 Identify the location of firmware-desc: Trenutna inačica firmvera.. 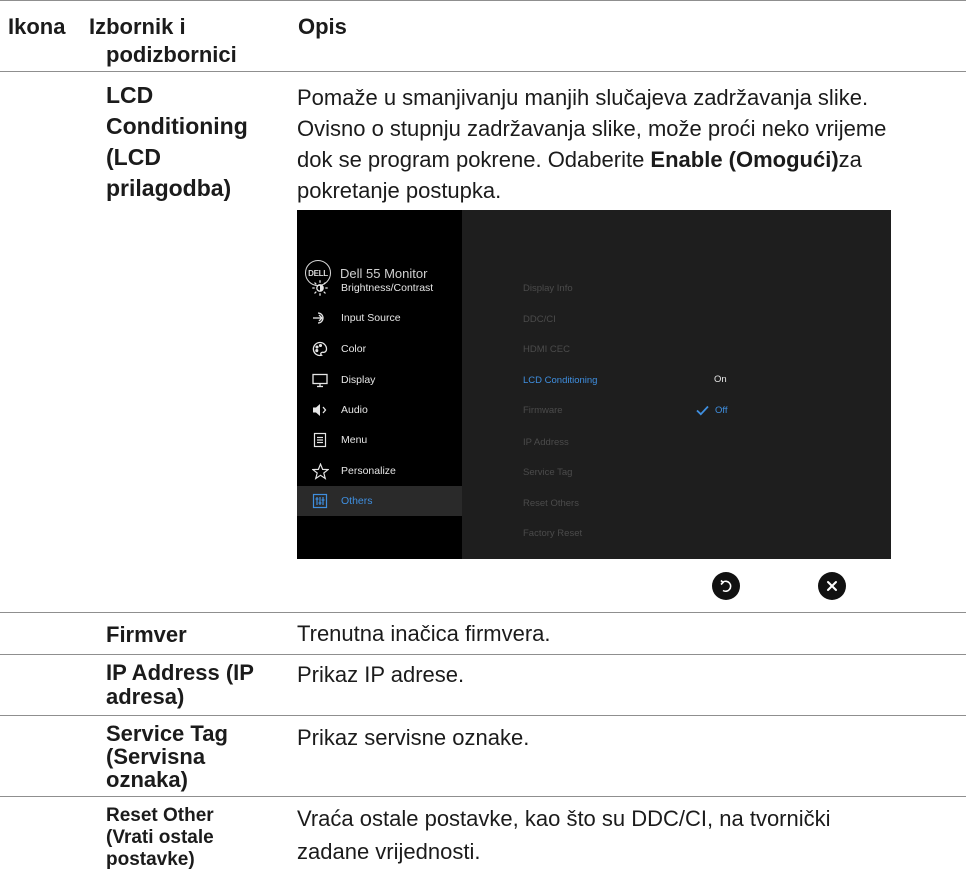
(424, 633).